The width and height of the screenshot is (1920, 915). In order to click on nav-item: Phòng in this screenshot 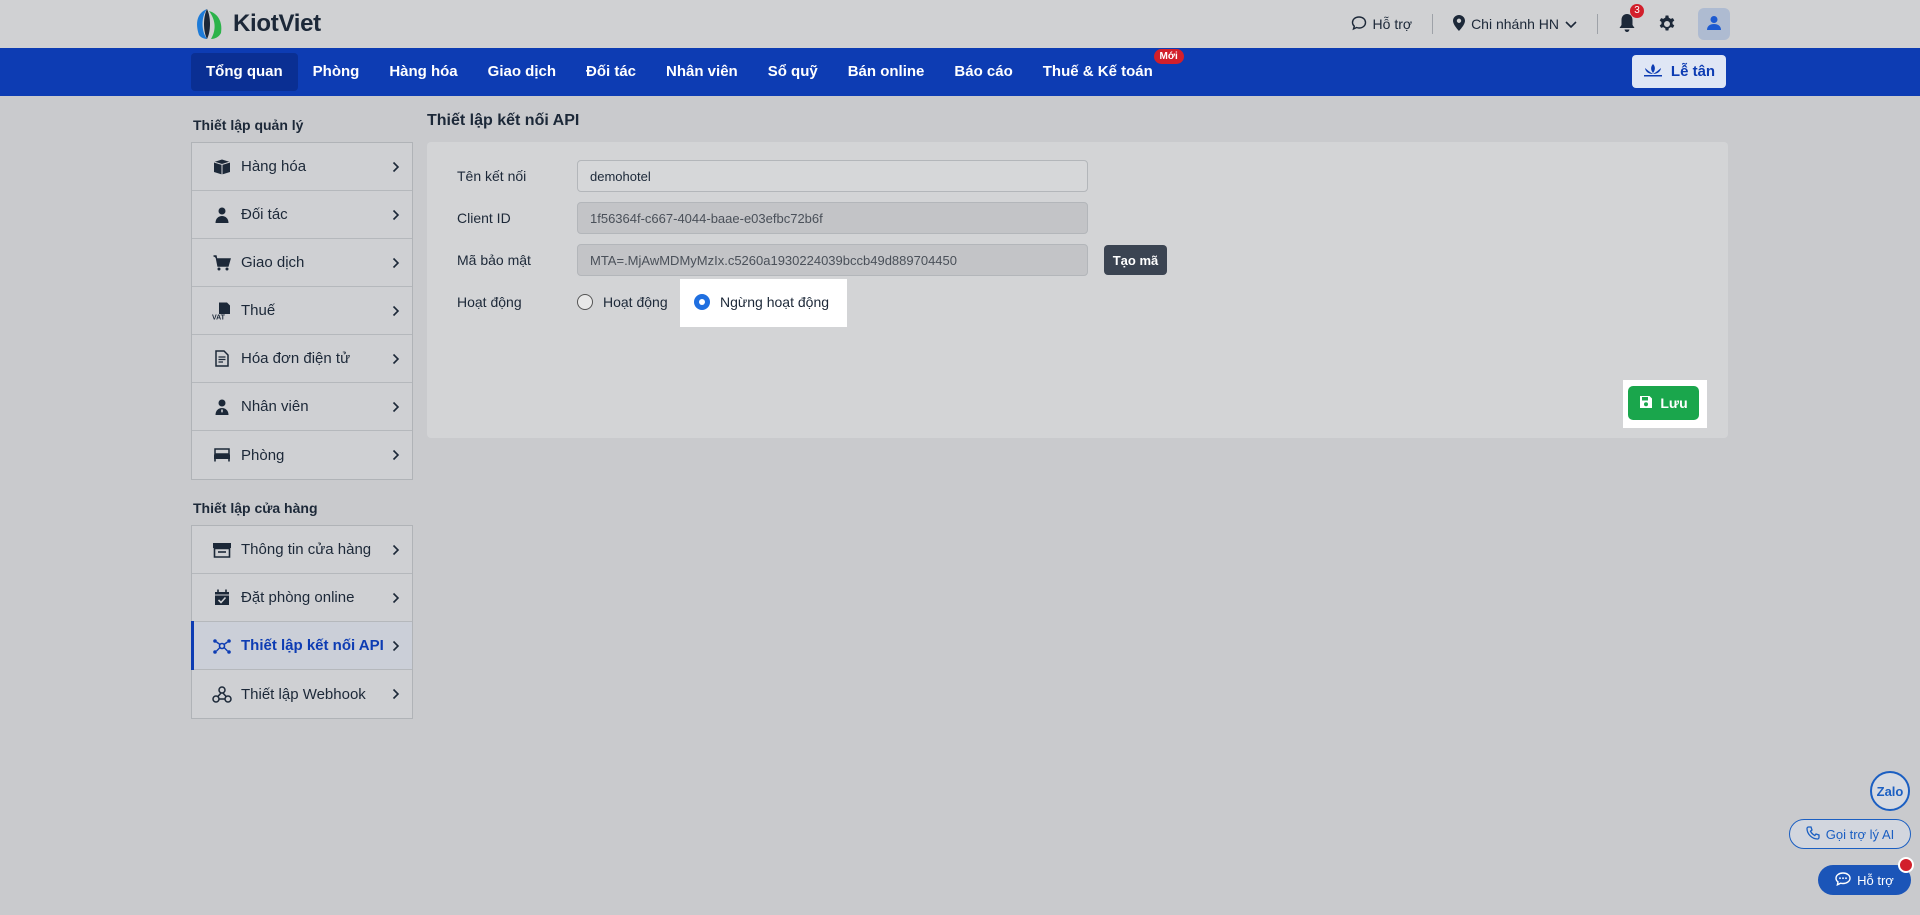, I will do `click(336, 72)`.